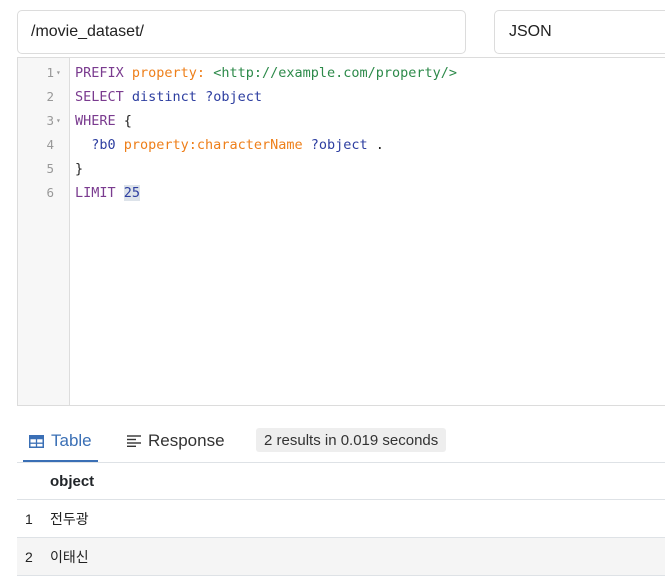 The image size is (665, 576). I want to click on row-value: 전두광, so click(69, 519).